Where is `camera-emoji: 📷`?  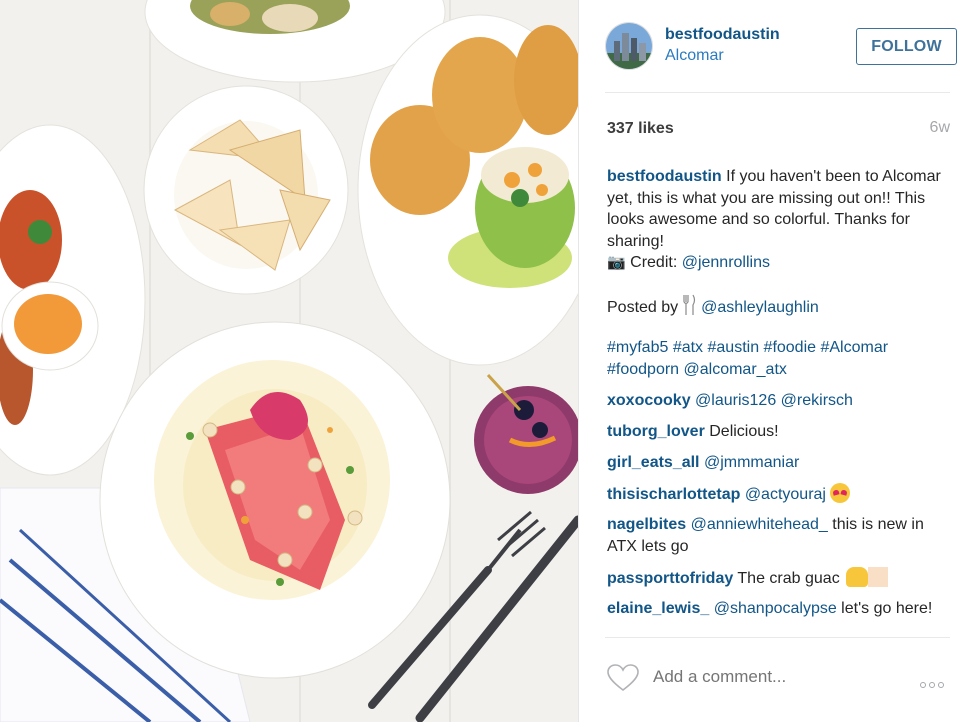 camera-emoji: 📷 is located at coordinates (616, 262).